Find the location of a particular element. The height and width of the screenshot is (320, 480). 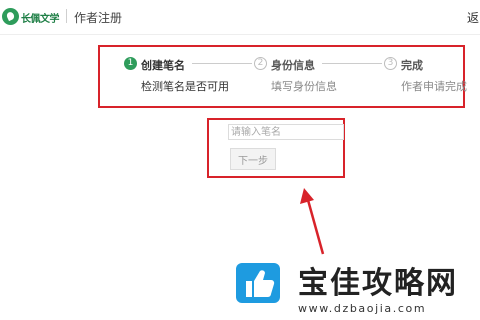

pen-name-form: 下一步 is located at coordinates (276, 148).